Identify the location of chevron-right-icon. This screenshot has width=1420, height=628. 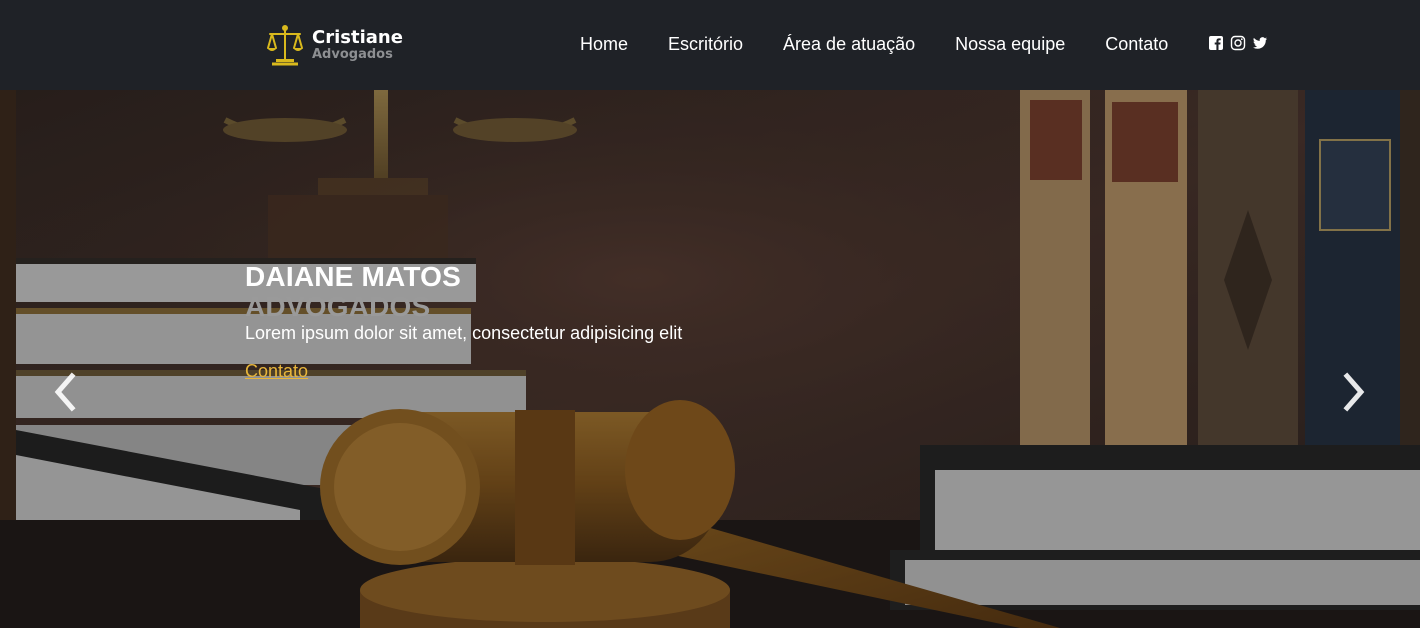
(1354, 392).